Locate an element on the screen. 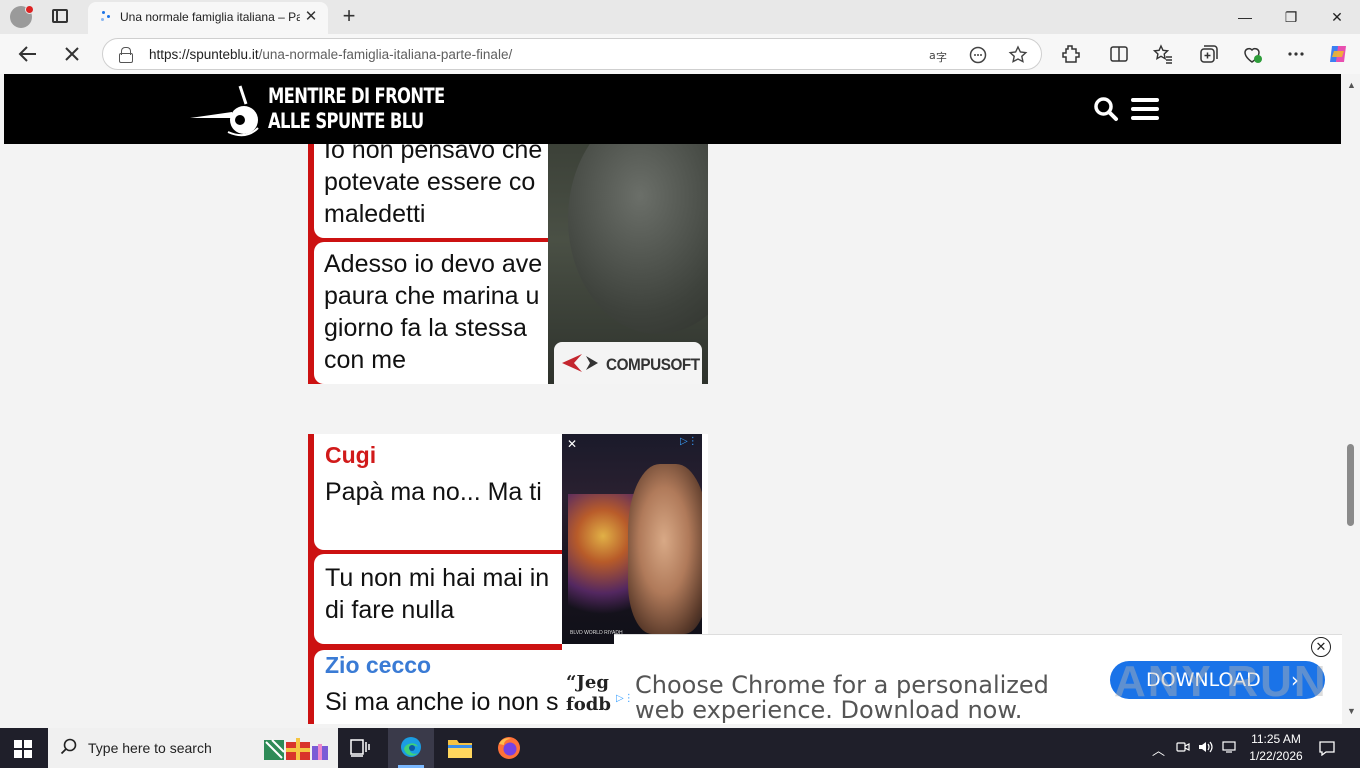  chat-message: Papà ma no... Ma ti is located at coordinates (433, 492).